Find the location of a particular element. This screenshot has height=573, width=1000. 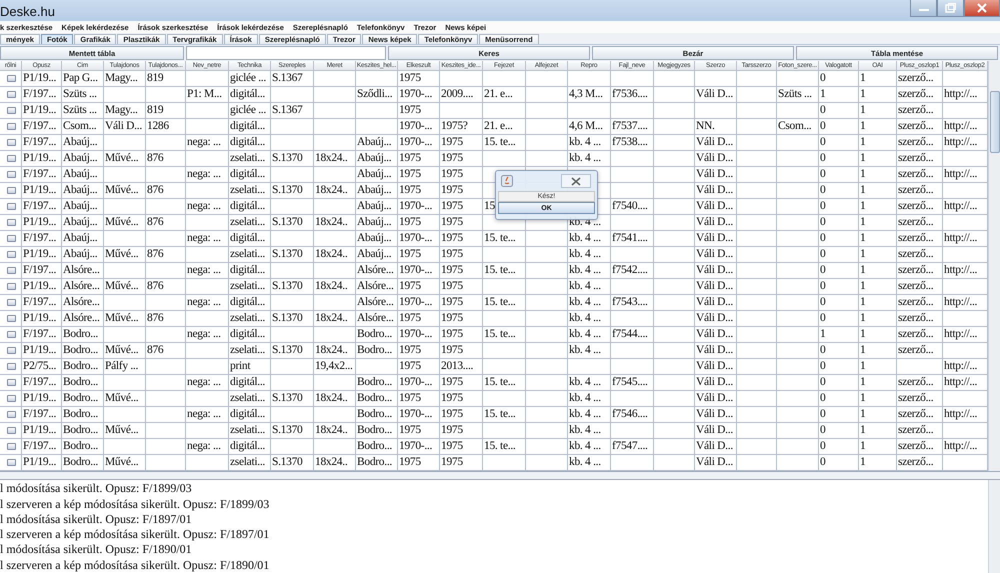

search-field is located at coordinates (286, 53).